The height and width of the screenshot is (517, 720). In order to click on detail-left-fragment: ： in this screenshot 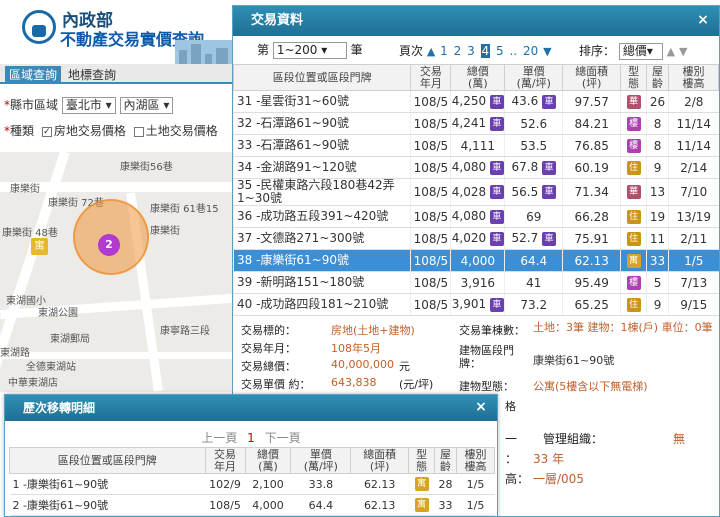, I will do `click(511, 459)`.